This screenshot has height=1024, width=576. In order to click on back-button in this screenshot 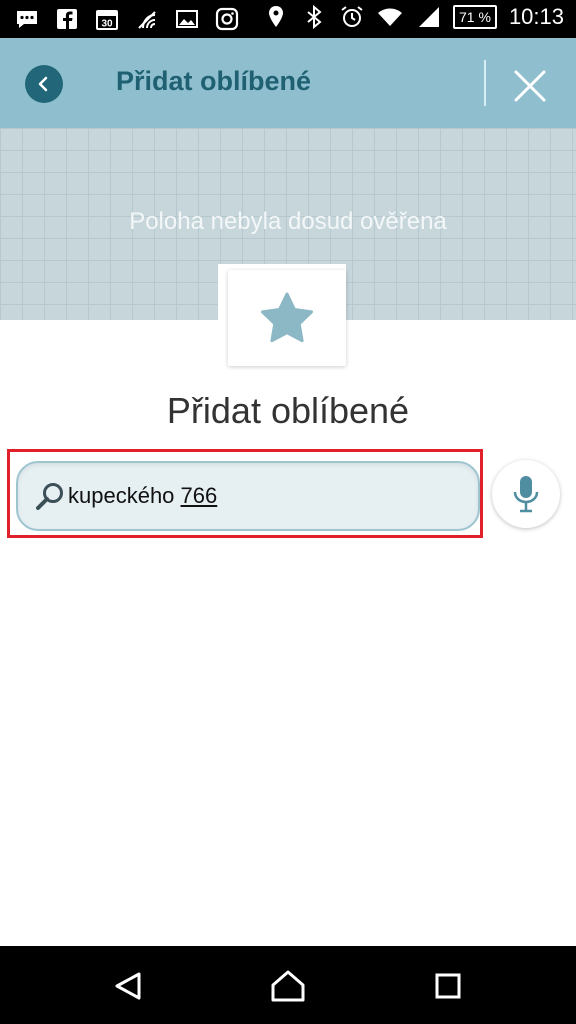, I will do `click(44, 84)`.